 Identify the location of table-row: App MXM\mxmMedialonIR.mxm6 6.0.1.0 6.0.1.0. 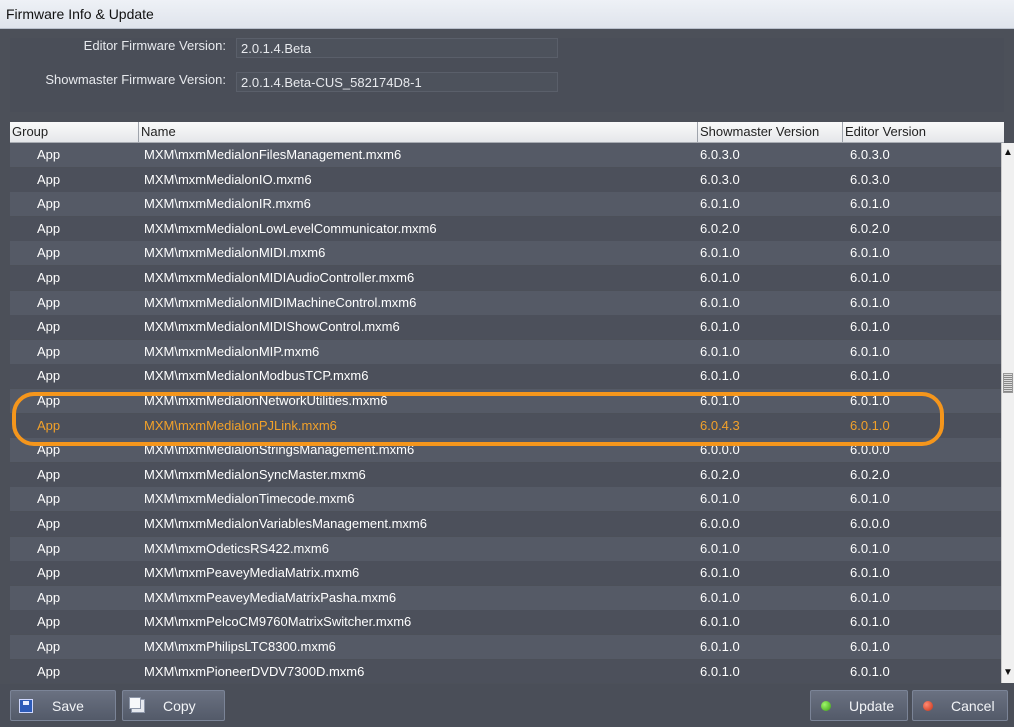
(505, 204).